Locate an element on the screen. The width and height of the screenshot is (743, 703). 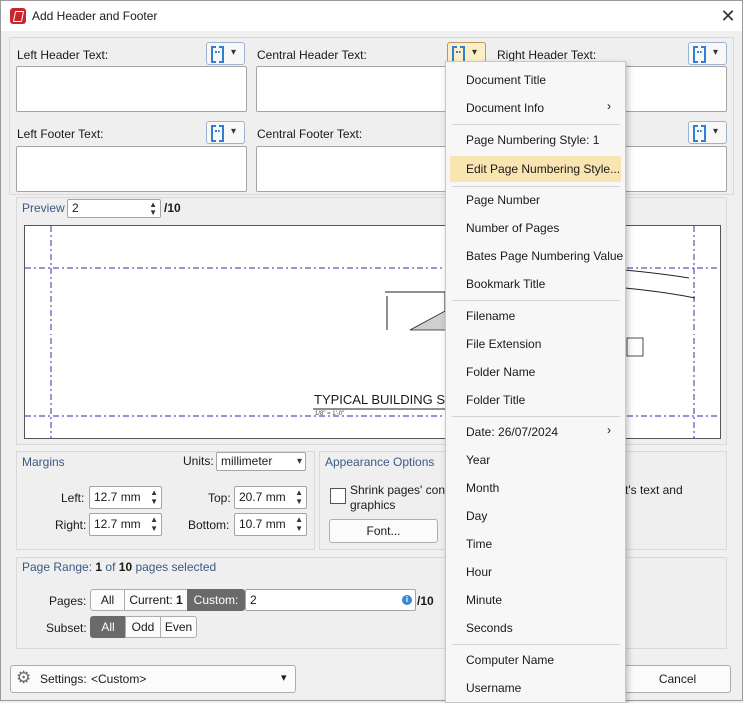
menu-item-label: Minute is located at coordinates (484, 600).